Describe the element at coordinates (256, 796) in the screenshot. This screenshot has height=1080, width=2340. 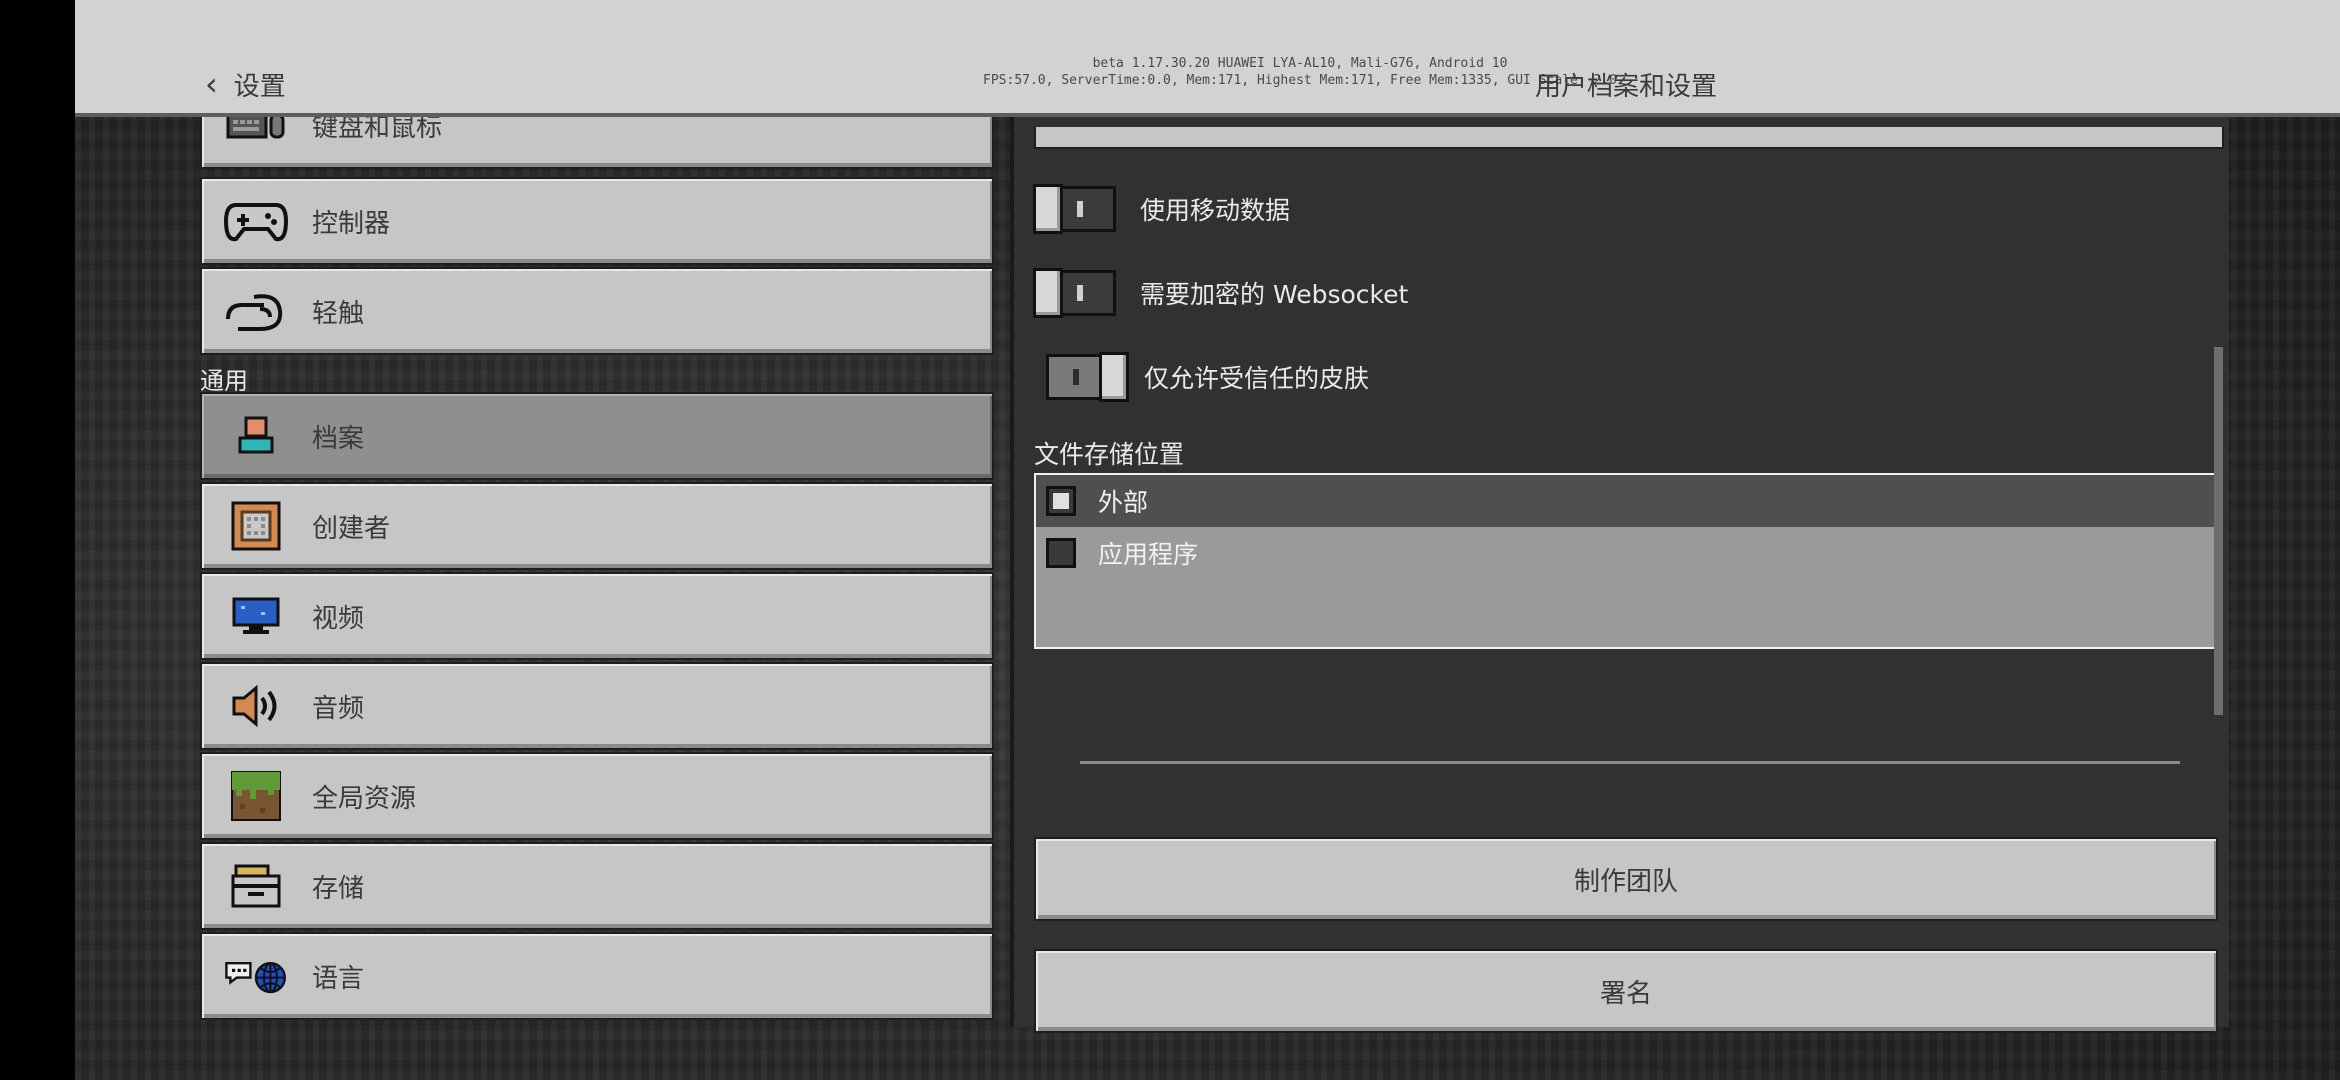
I see `grass-block-icon` at that location.